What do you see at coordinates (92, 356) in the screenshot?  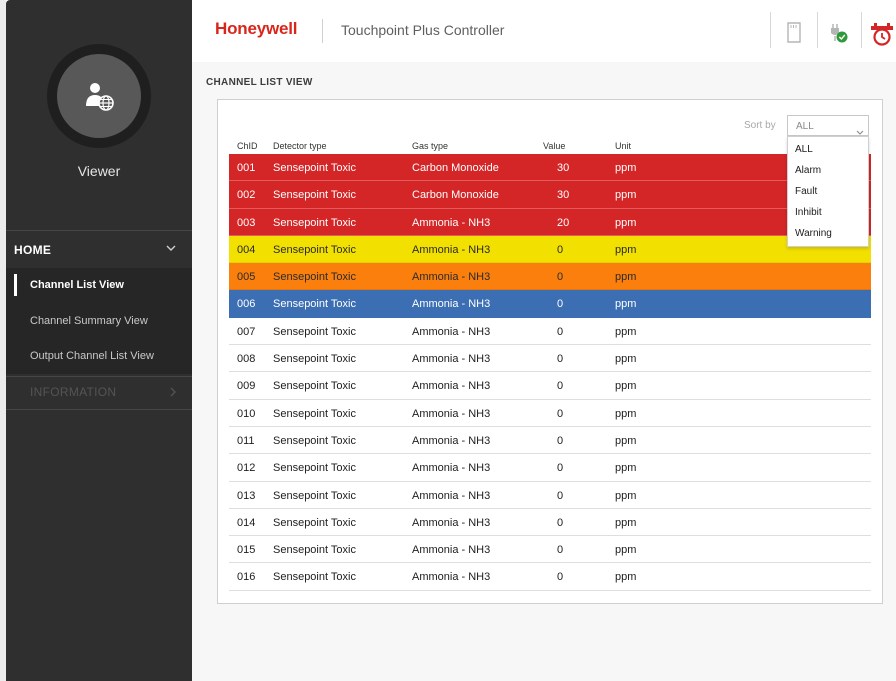 I see `sidebar-item-label: Output Channel List View` at bounding box center [92, 356].